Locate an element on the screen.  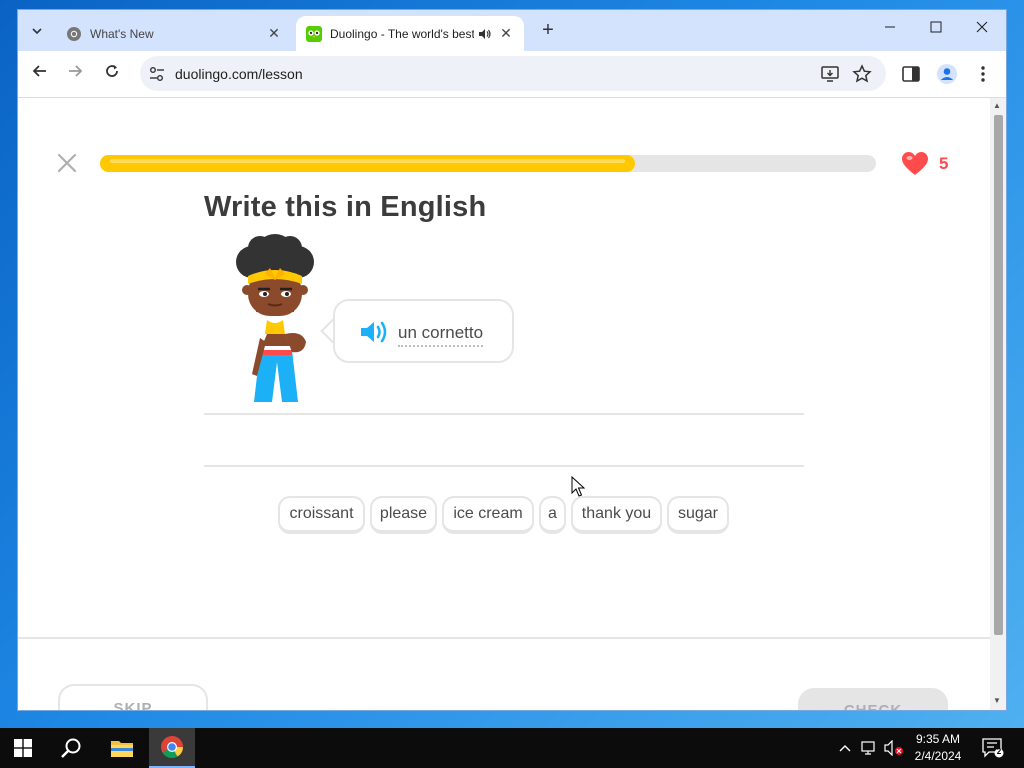
progress-fill is located at coordinates (368, 163).